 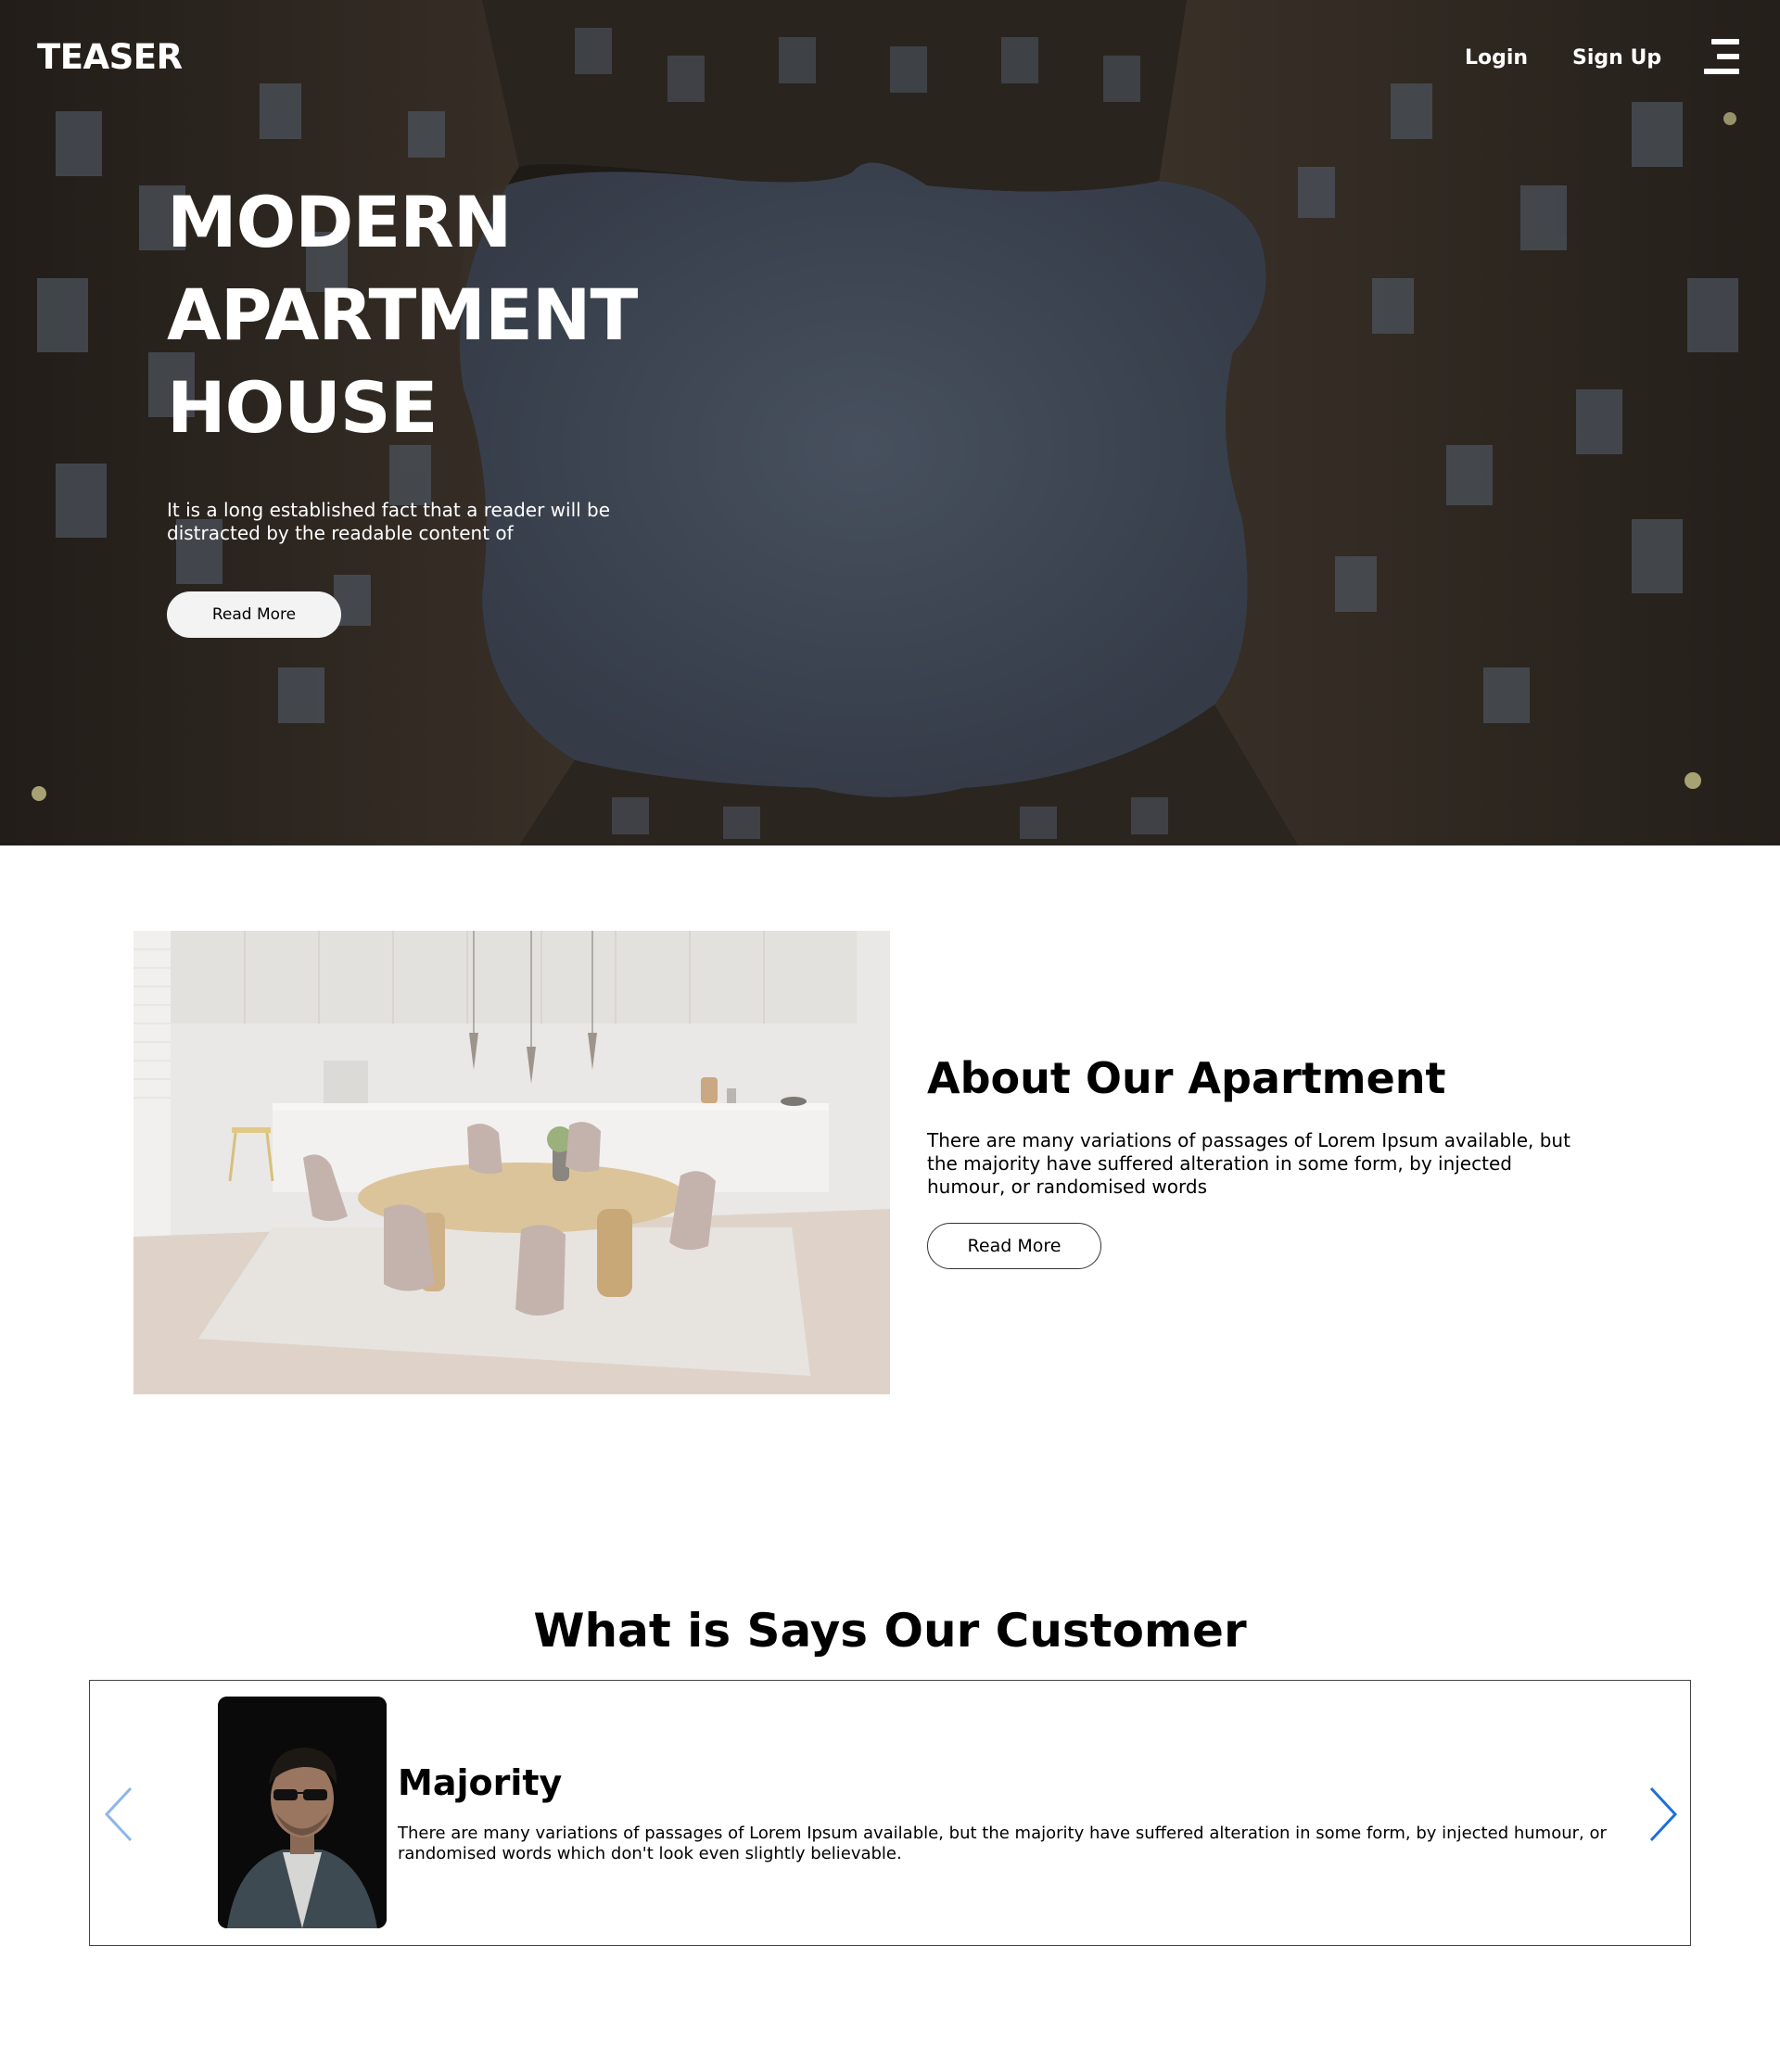 I want to click on chevron-right-icon, so click(x=1662, y=1815).